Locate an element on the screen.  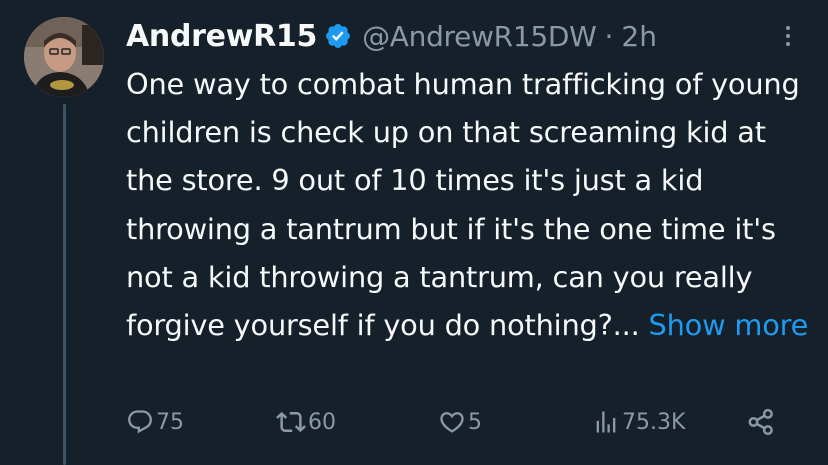
author-handle: @AndrewR15DW is located at coordinates (479, 36).